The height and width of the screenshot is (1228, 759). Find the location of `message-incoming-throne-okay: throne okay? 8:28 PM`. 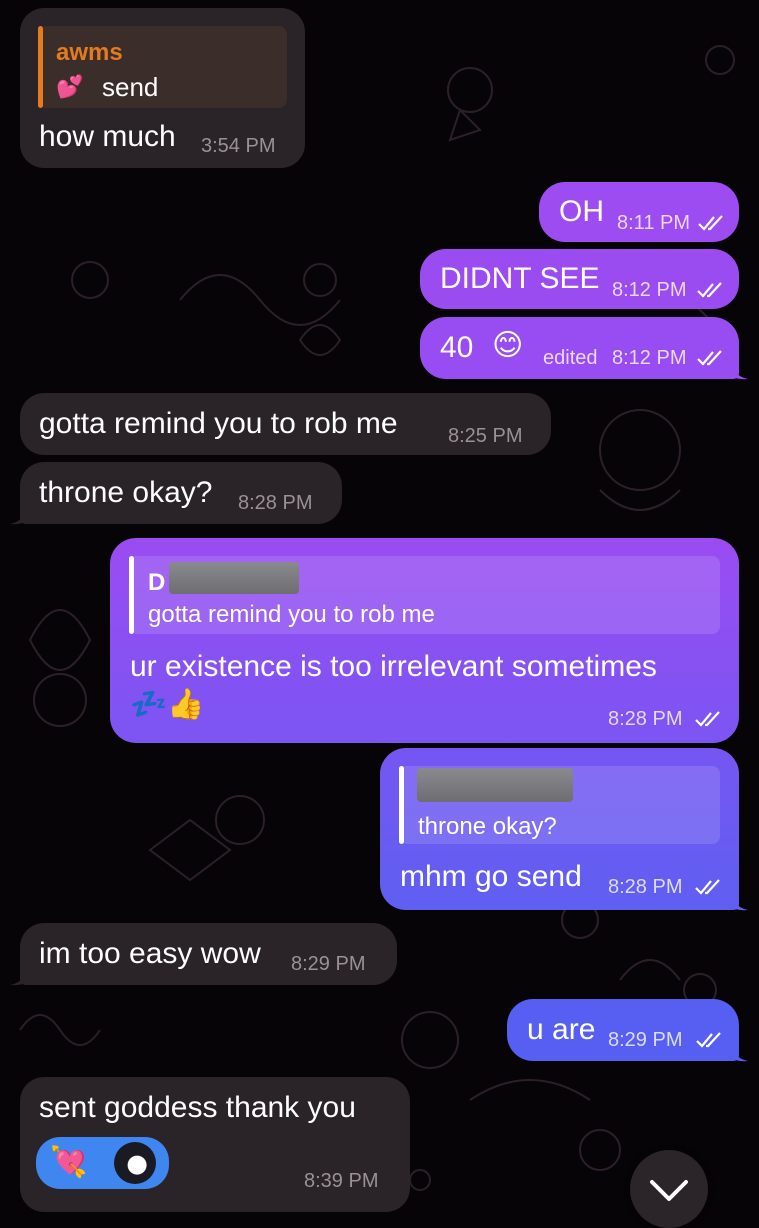

message-incoming-throne-okay: throne okay? 8:28 PM is located at coordinates (181, 493).